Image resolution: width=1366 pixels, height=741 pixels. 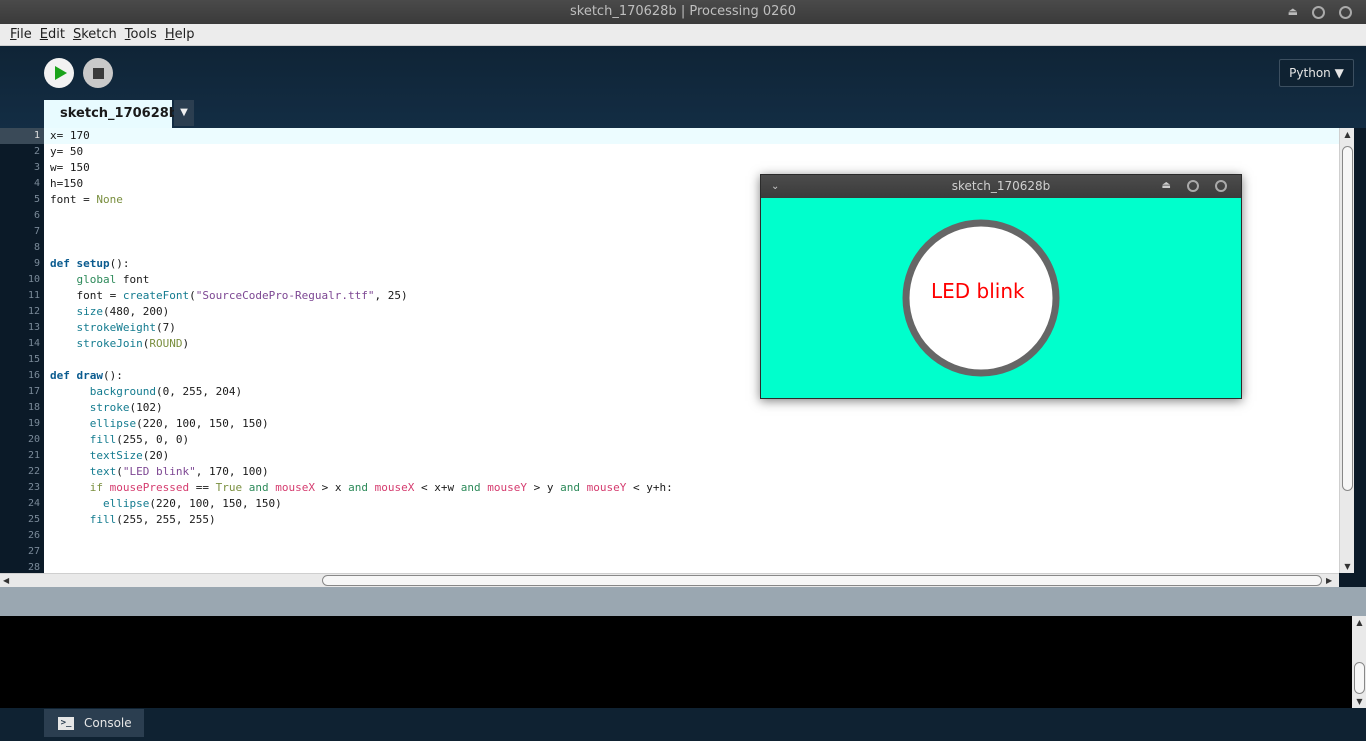 What do you see at coordinates (33, 535) in the screenshot?
I see `line-number: 26` at bounding box center [33, 535].